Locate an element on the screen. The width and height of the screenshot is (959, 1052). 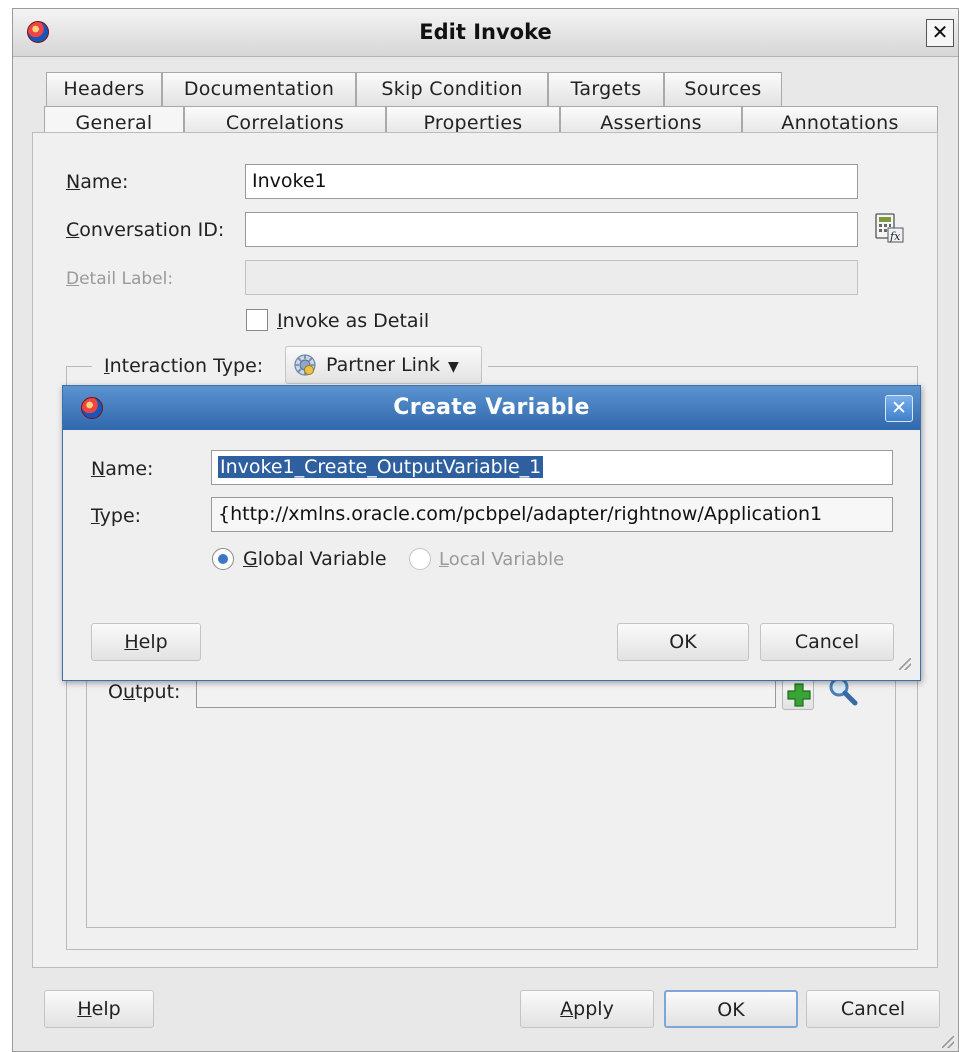
global-variable-label: Global Variable is located at coordinates (315, 559).